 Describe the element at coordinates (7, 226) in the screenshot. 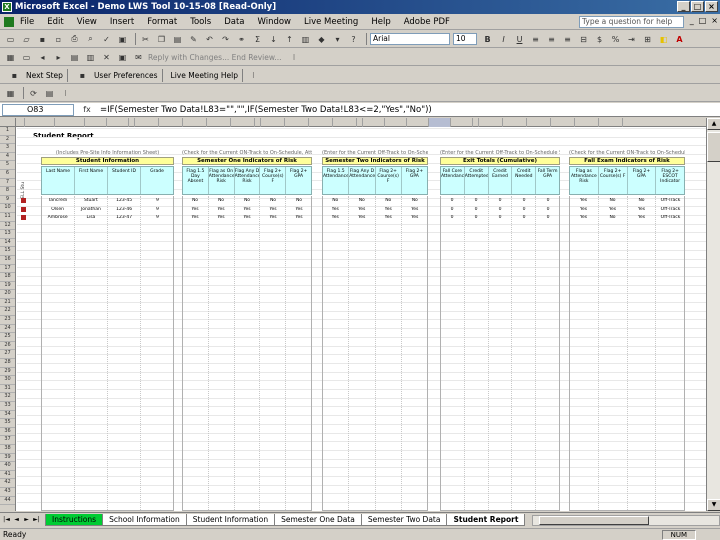

I see `row-header: 12` at that location.